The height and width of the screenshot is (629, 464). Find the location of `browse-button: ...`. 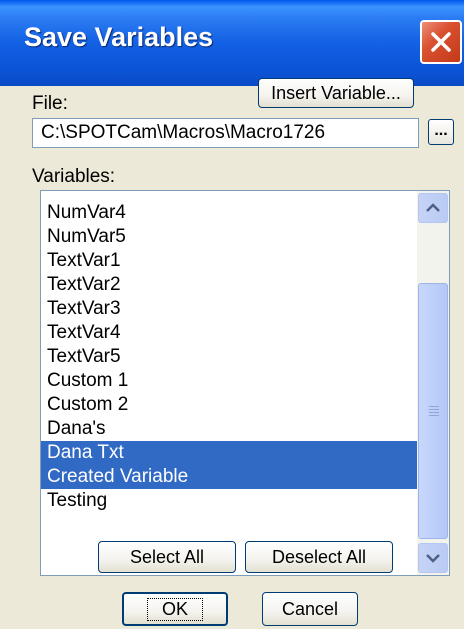

browse-button: ... is located at coordinates (441, 132).